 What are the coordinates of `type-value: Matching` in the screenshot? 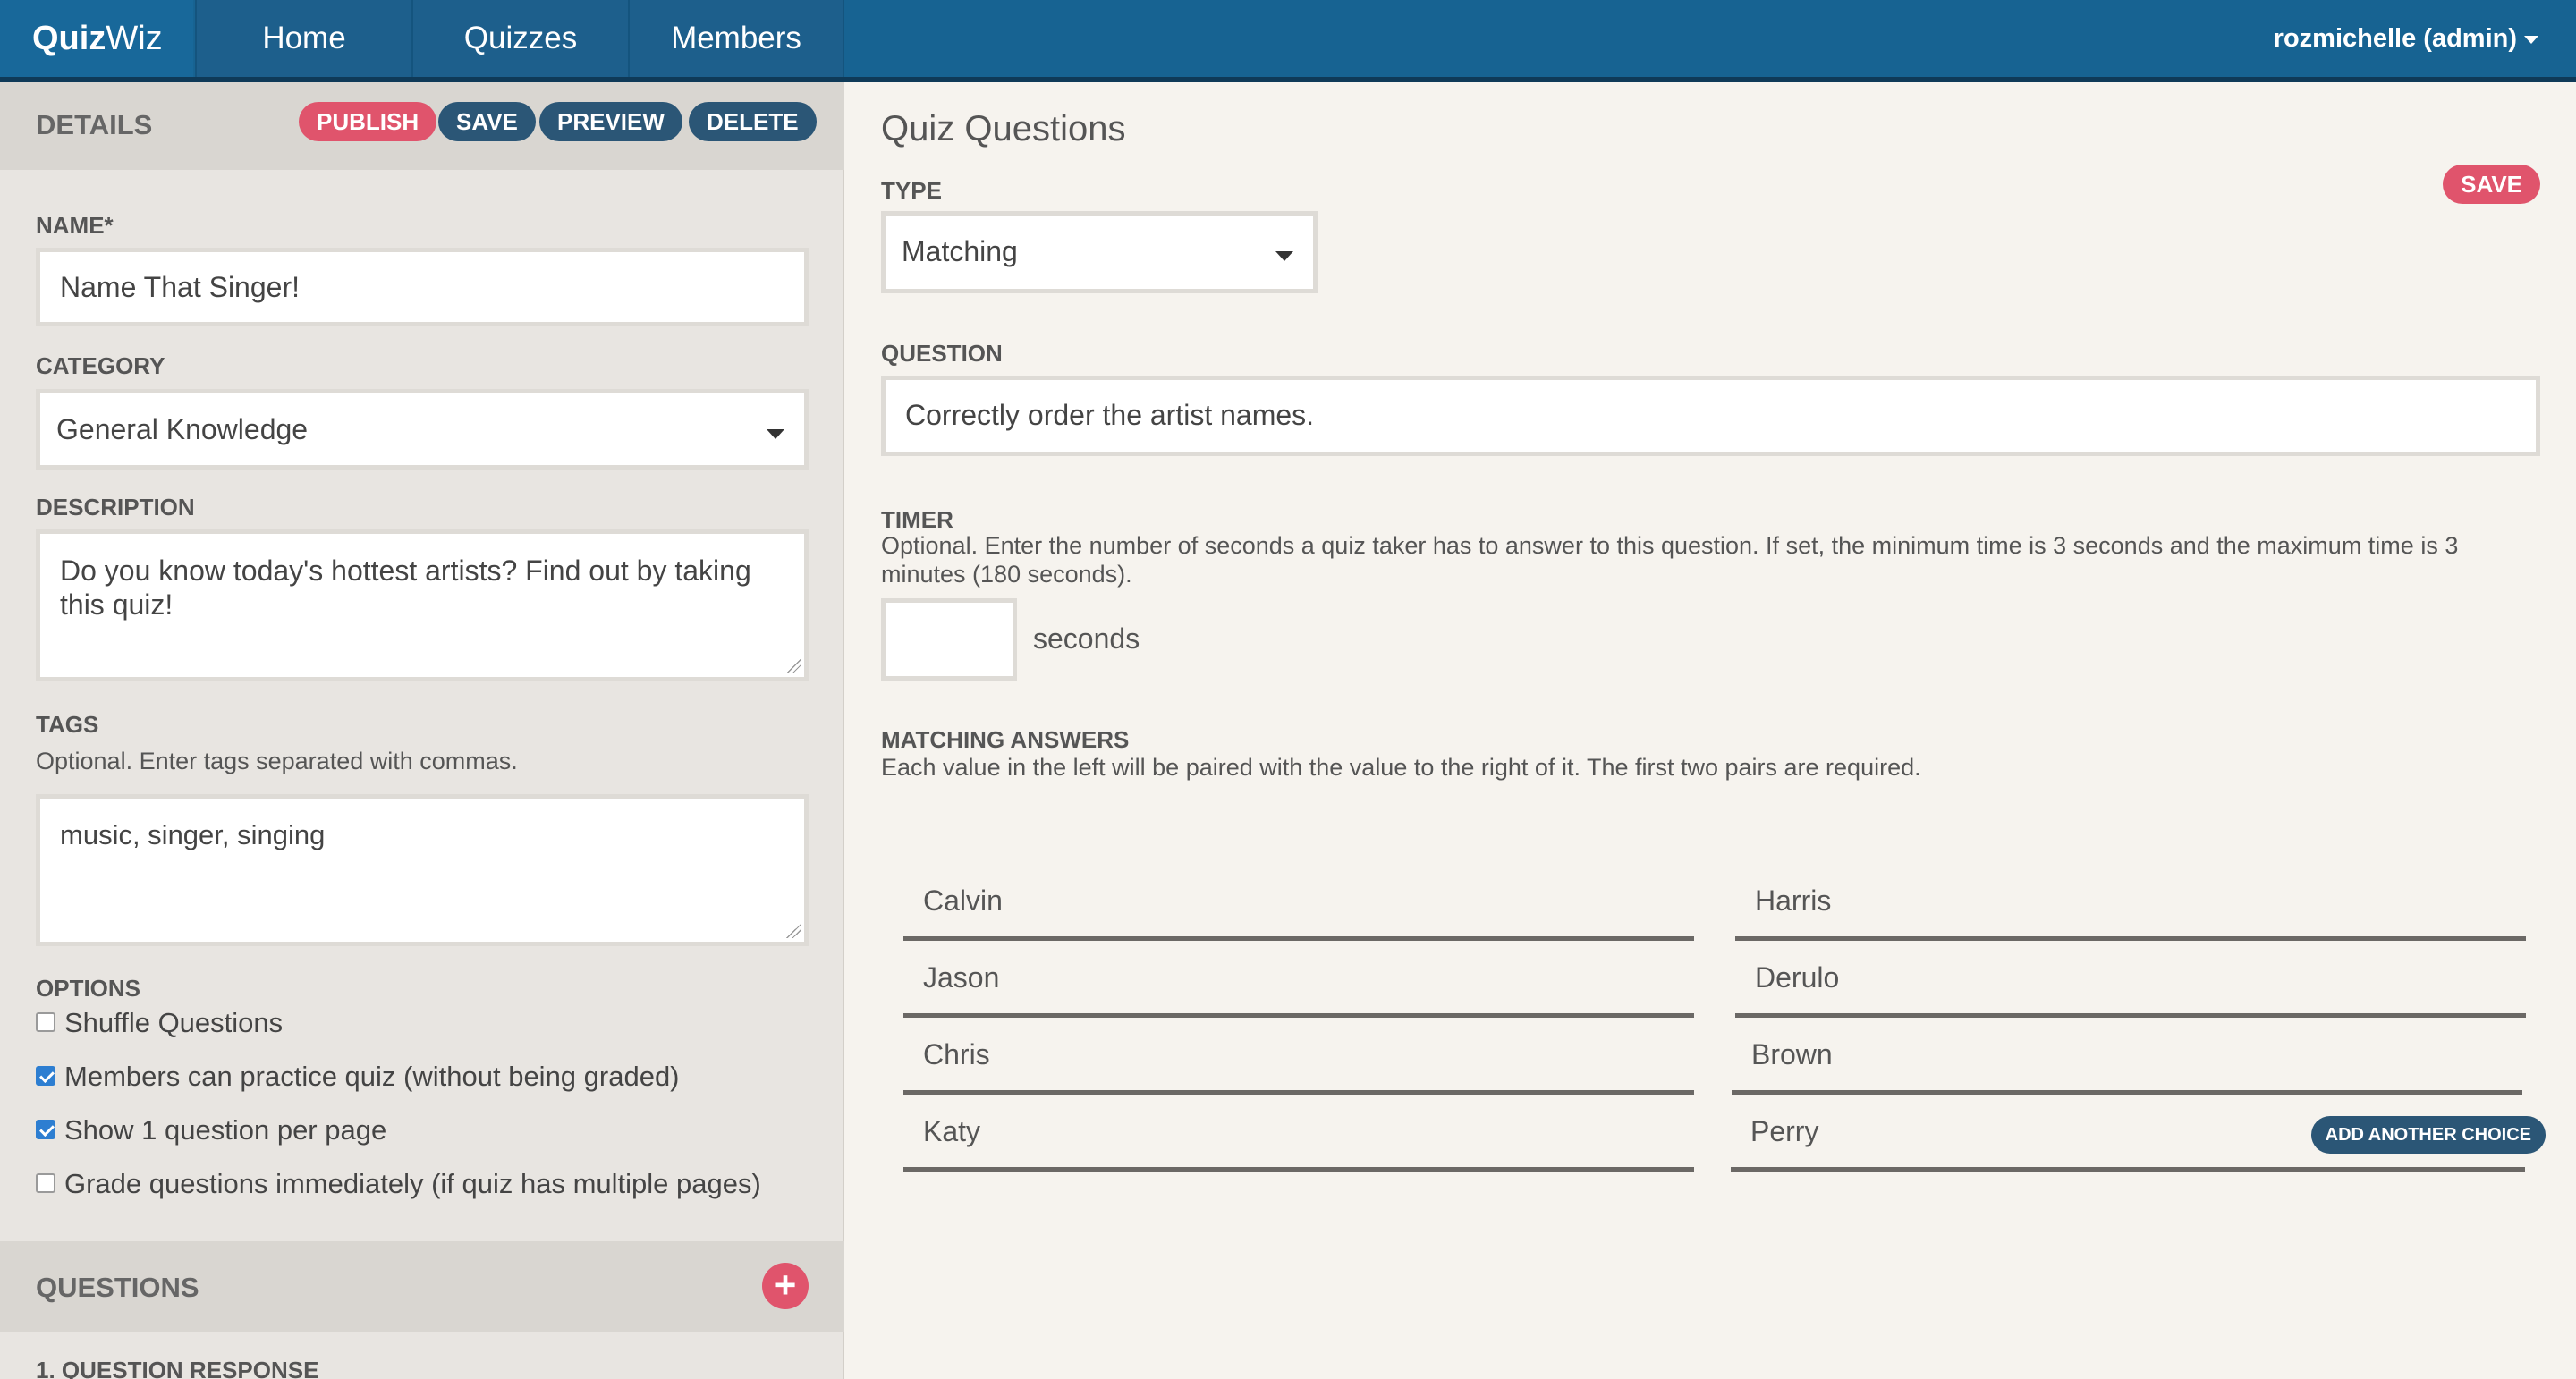 It's located at (960, 251).